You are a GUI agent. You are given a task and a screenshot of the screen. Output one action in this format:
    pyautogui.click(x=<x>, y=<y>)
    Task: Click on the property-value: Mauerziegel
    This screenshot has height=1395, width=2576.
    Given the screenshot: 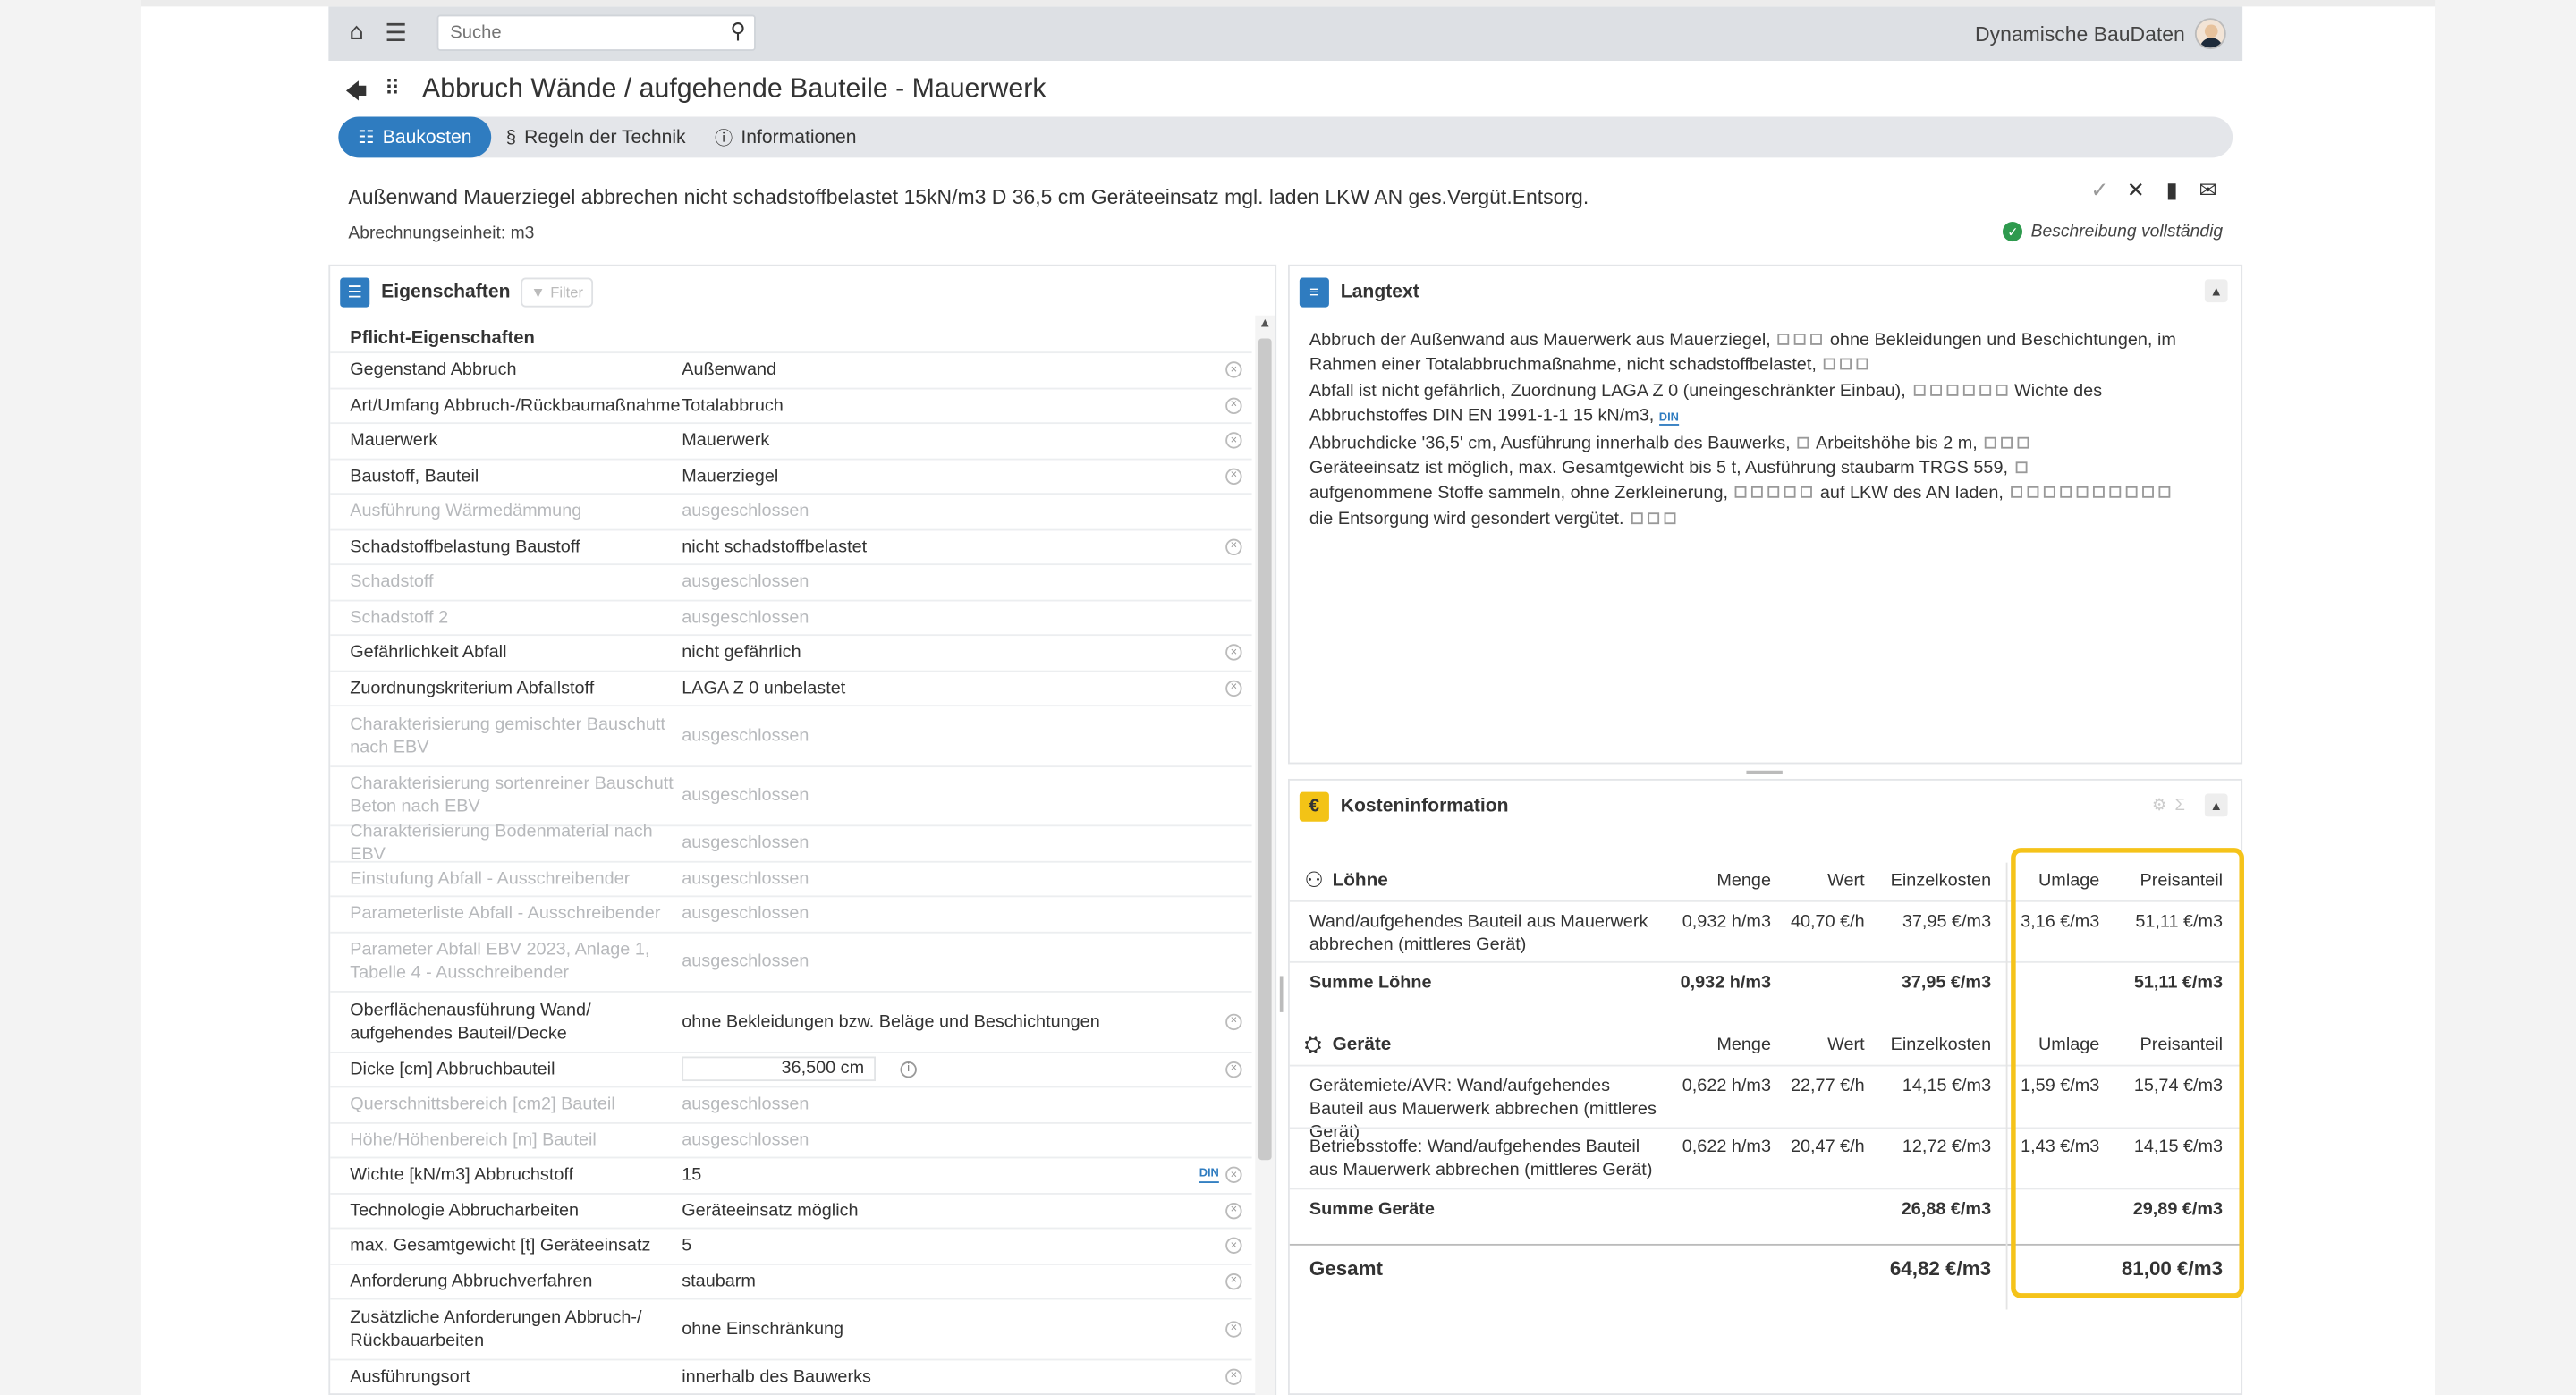 What is the action you would take?
    pyautogui.click(x=966, y=476)
    